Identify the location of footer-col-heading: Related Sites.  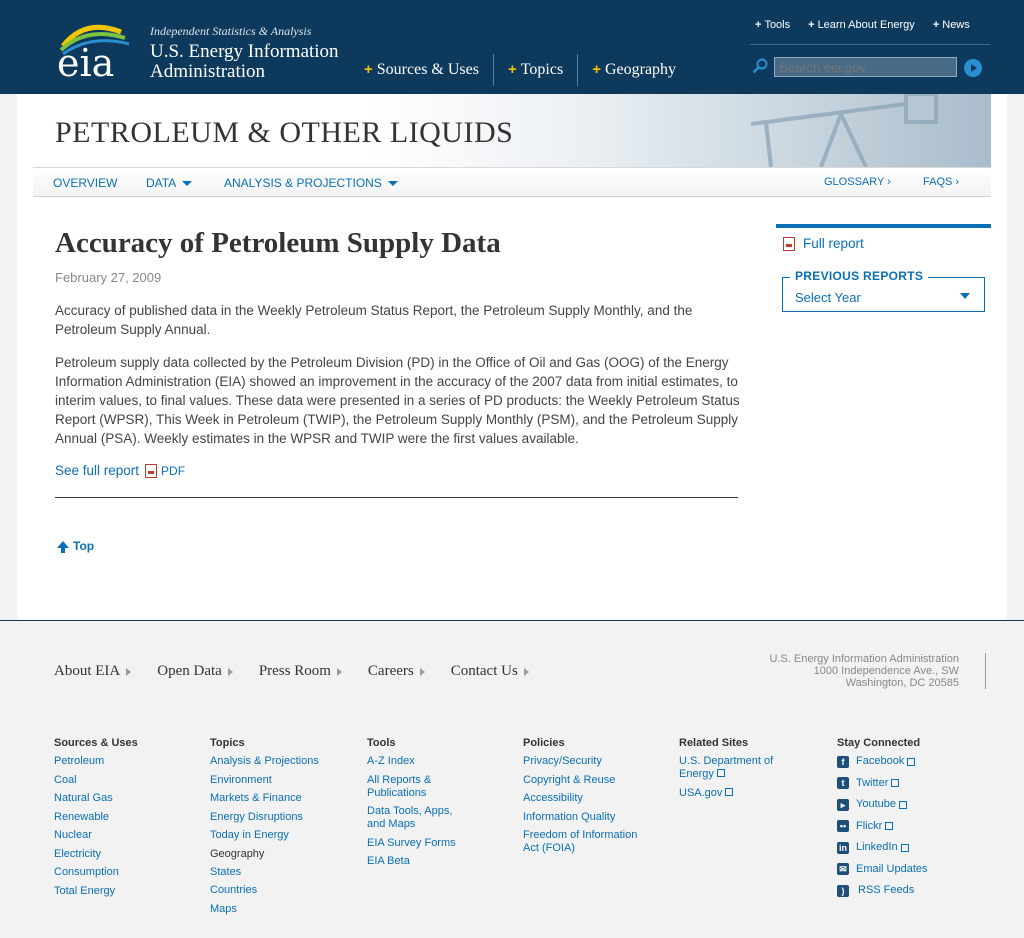
(714, 743).